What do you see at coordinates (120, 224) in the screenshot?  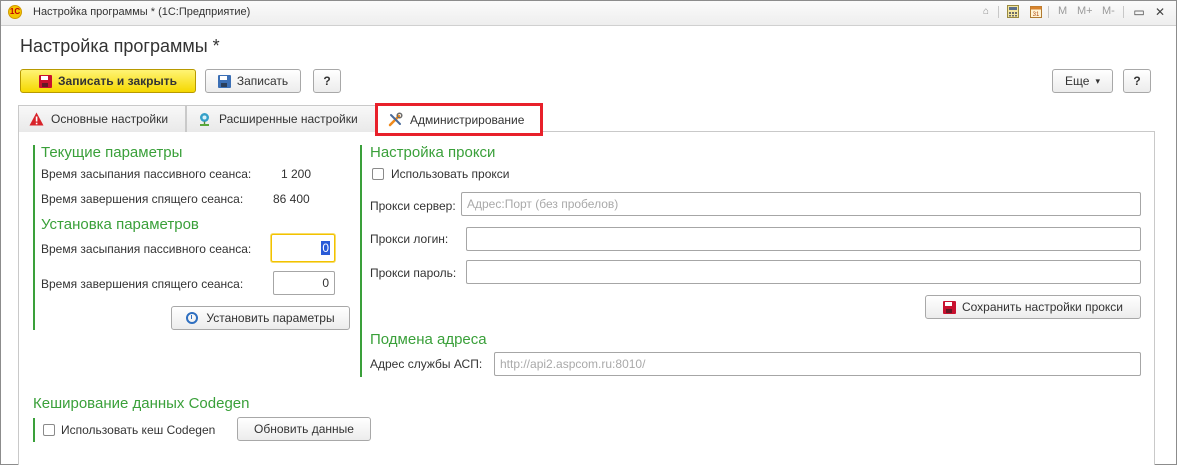 I see `set-params-title: Установка параметров` at bounding box center [120, 224].